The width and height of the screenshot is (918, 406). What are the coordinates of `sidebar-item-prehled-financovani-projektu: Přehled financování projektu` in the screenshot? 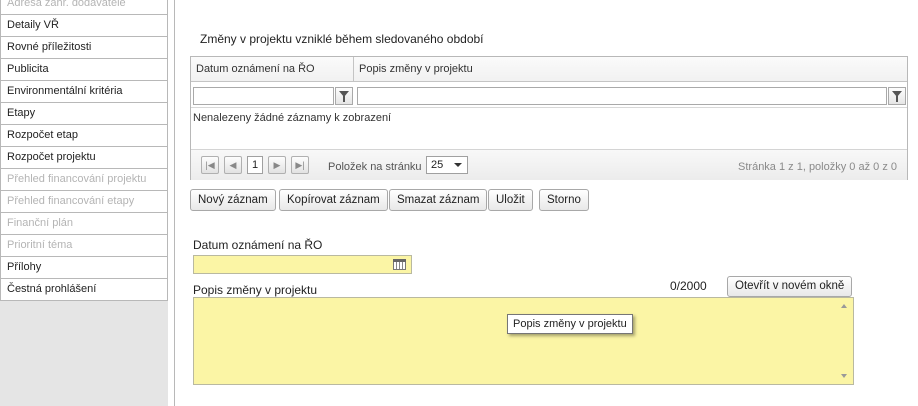 It's located at (84, 180).